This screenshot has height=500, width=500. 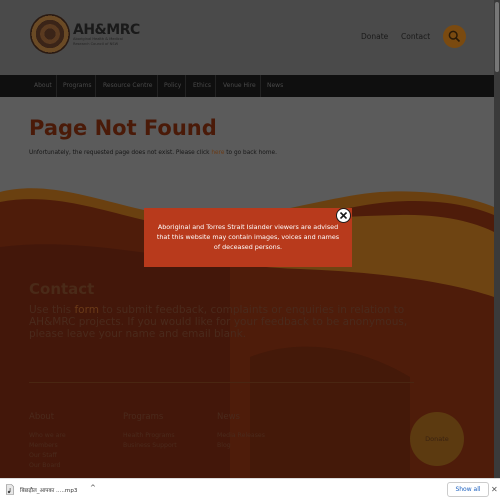 What do you see at coordinates (86, 310) in the screenshot?
I see `feedback-form-link: form` at bounding box center [86, 310].